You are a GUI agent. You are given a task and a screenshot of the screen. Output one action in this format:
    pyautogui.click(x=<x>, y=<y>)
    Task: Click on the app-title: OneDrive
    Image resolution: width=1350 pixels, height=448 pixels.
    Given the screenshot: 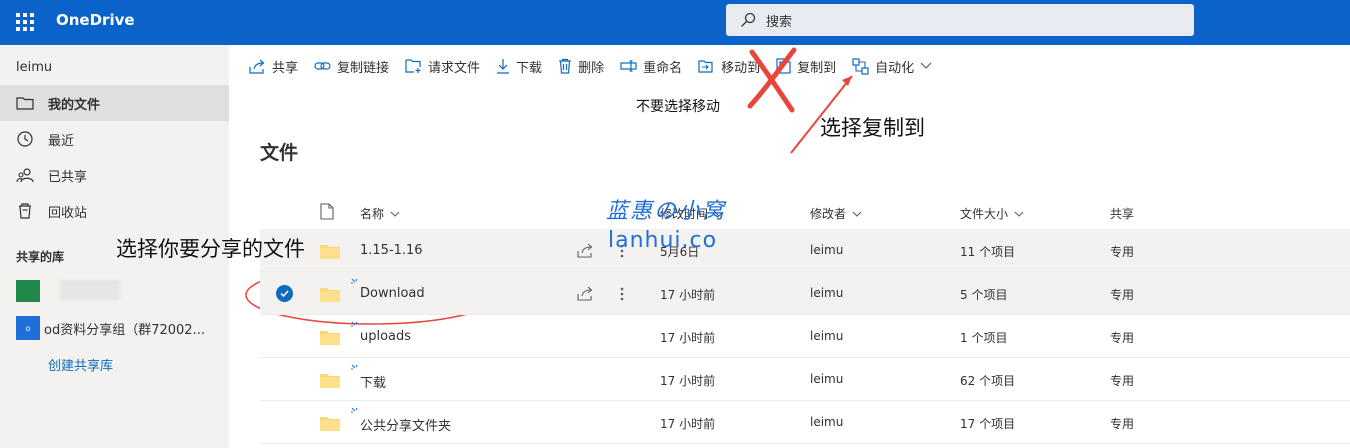 What is the action you would take?
    pyautogui.click(x=95, y=20)
    